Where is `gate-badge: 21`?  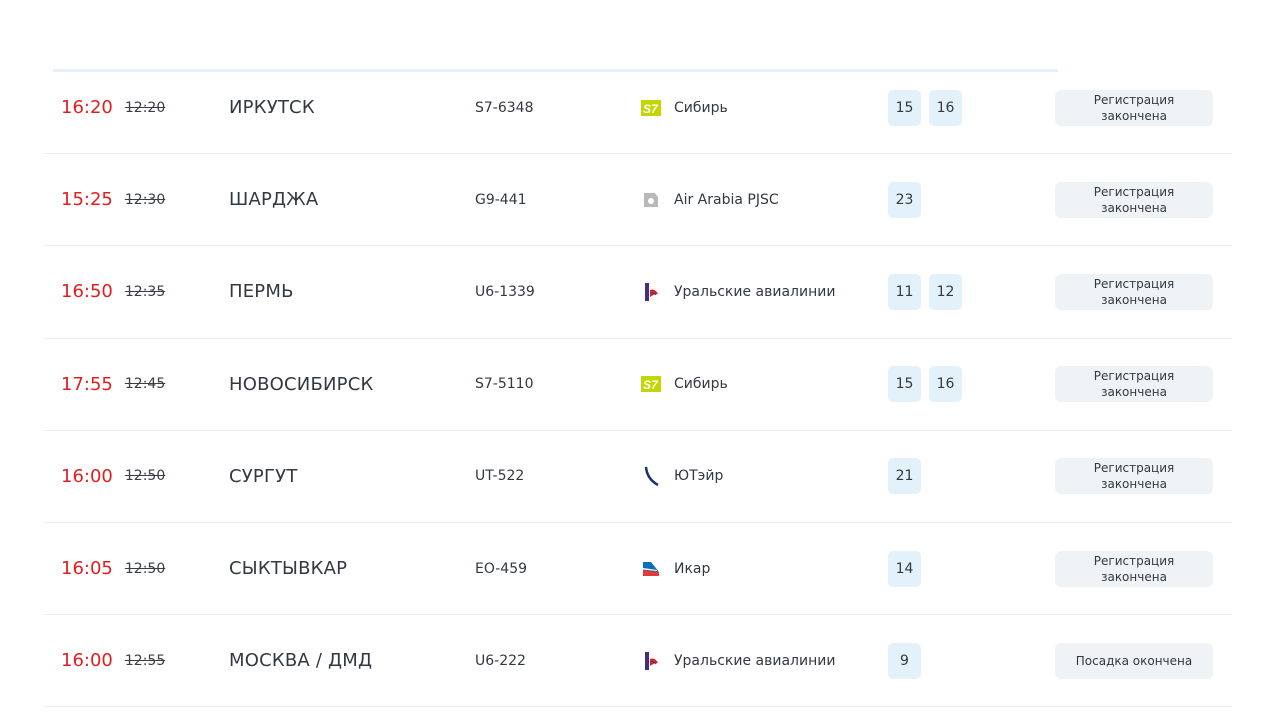
gate-badge: 21 is located at coordinates (904, 476).